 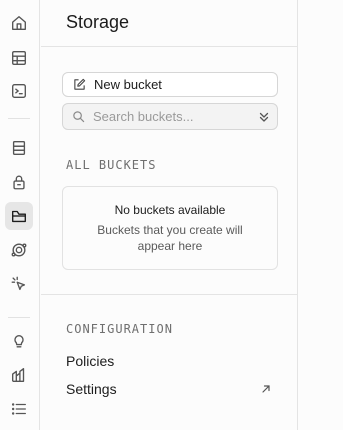 What do you see at coordinates (19, 409) in the screenshot?
I see `logs-icon` at bounding box center [19, 409].